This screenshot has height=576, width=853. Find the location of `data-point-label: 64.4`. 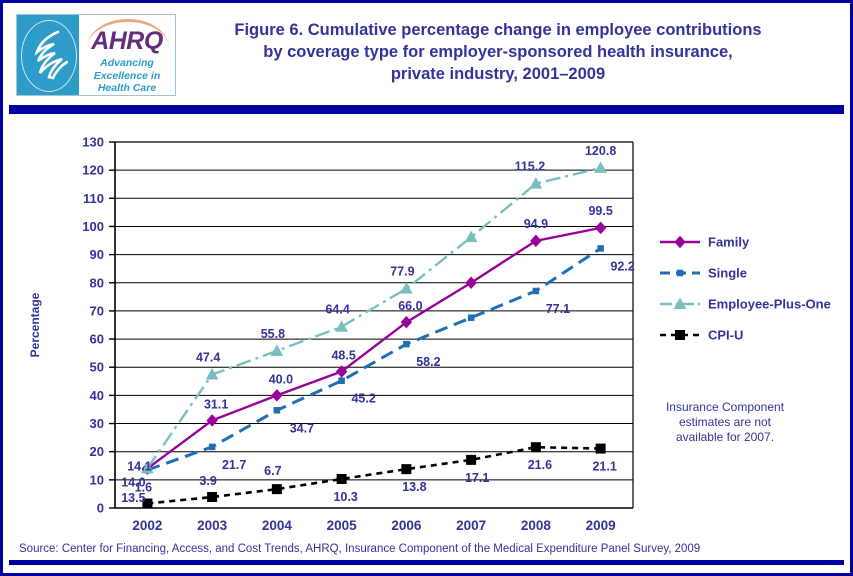

data-point-label: 64.4 is located at coordinates (337, 310).